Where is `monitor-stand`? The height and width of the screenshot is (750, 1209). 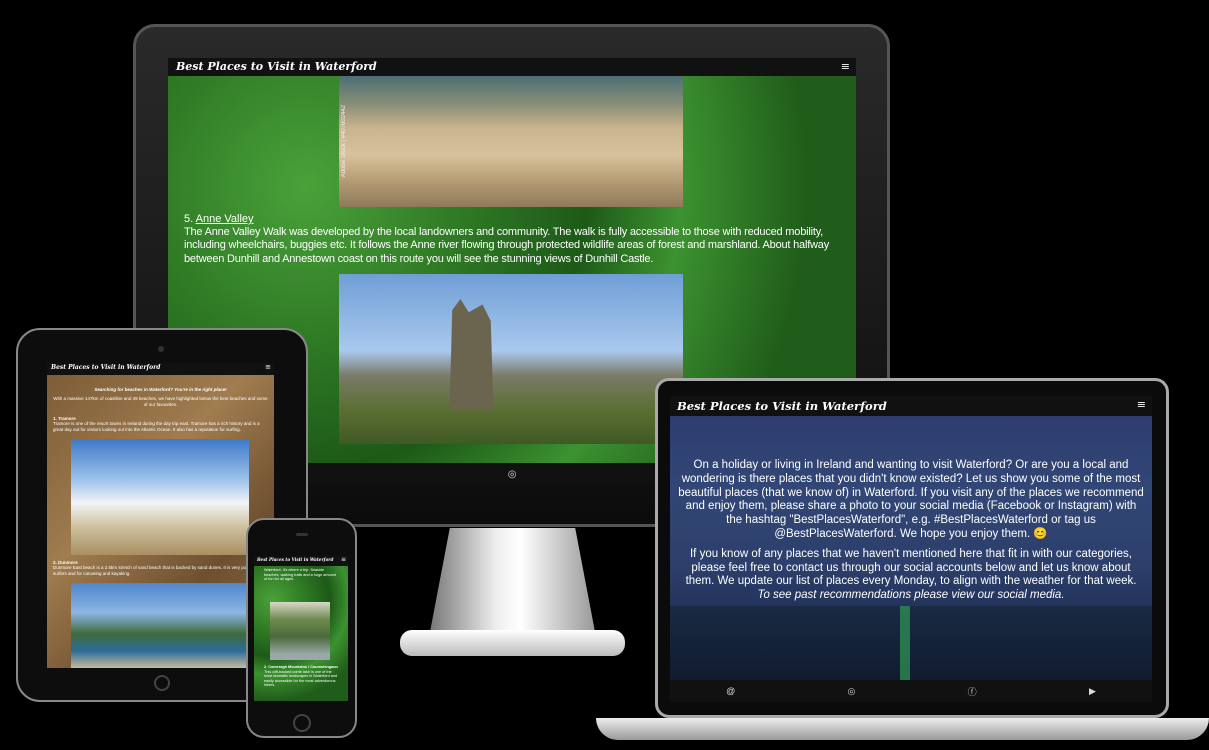 monitor-stand is located at coordinates (512, 580).